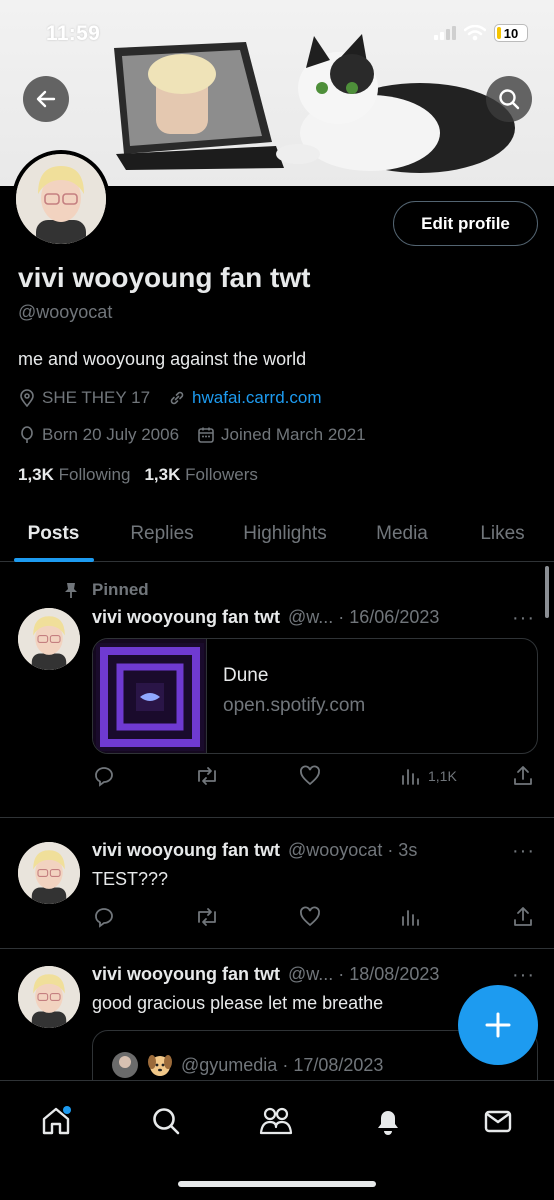 The height and width of the screenshot is (1200, 554). I want to click on calendar-icon, so click(206, 435).